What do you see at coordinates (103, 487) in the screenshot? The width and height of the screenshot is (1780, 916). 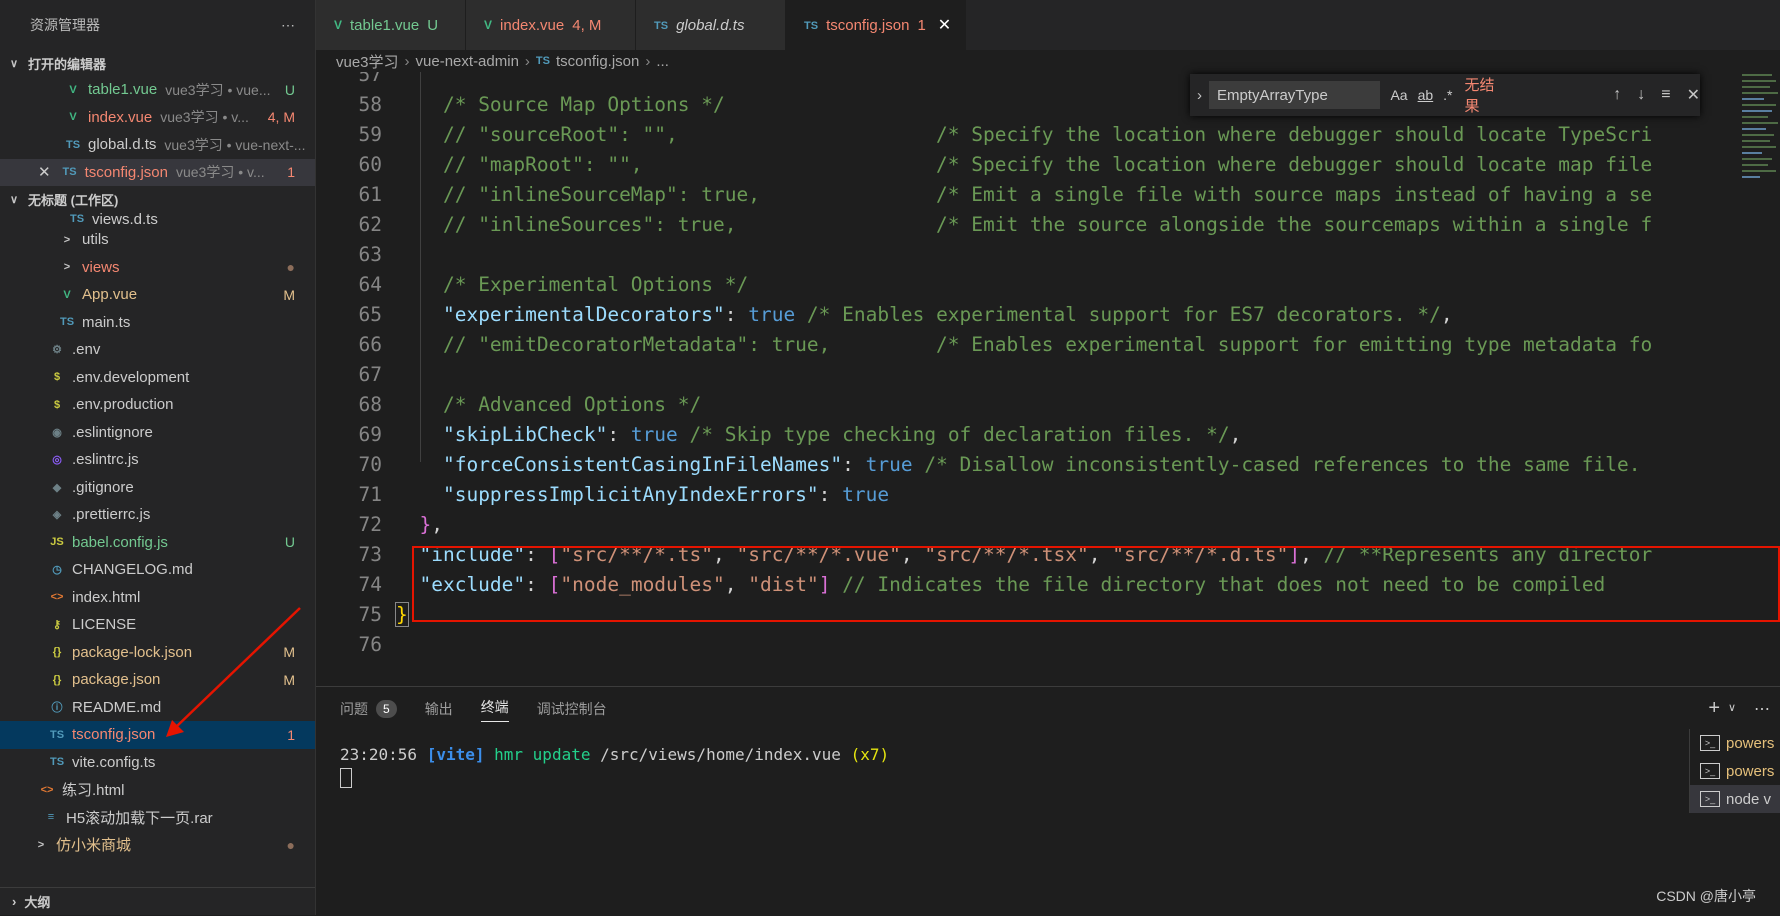 I see `file-name: .gitignore` at bounding box center [103, 487].